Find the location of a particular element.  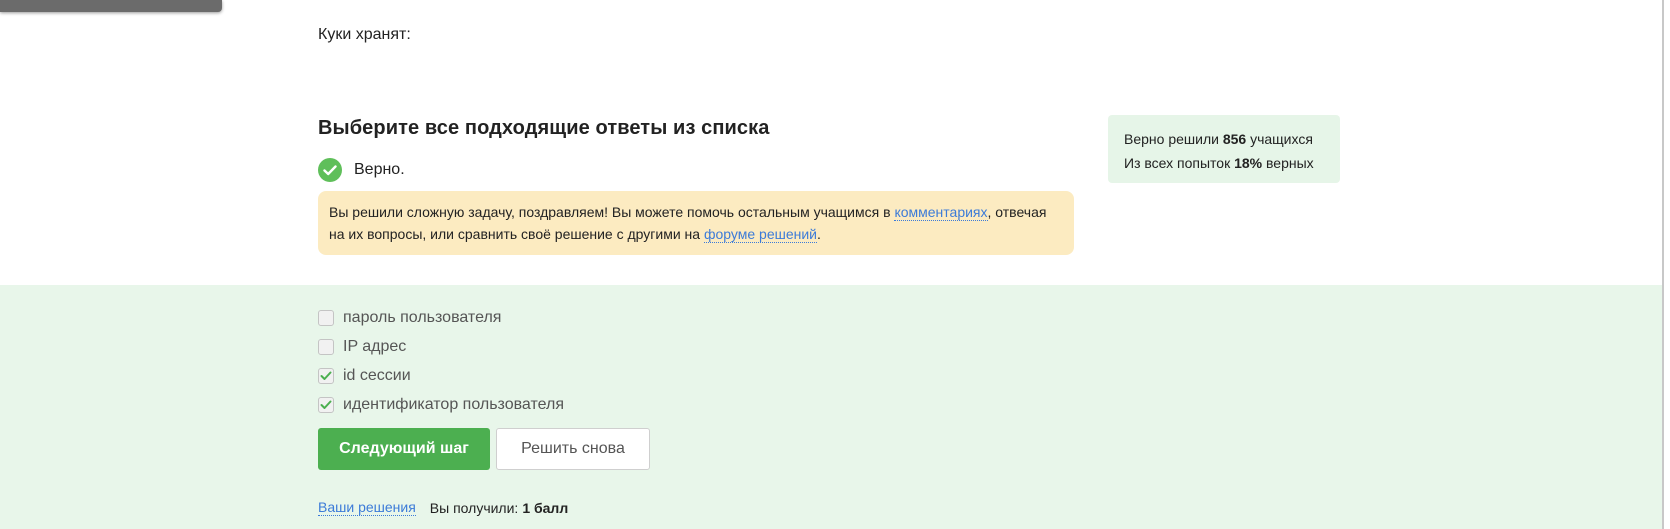

option-item: пароль пользователя is located at coordinates (441, 317).